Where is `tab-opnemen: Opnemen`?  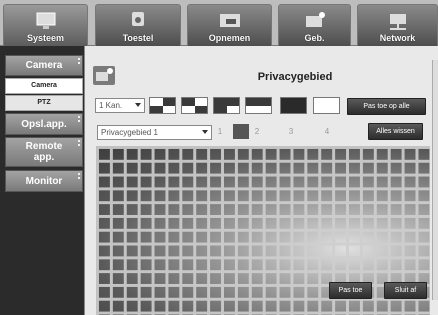 tab-opnemen: Opnemen is located at coordinates (229, 25).